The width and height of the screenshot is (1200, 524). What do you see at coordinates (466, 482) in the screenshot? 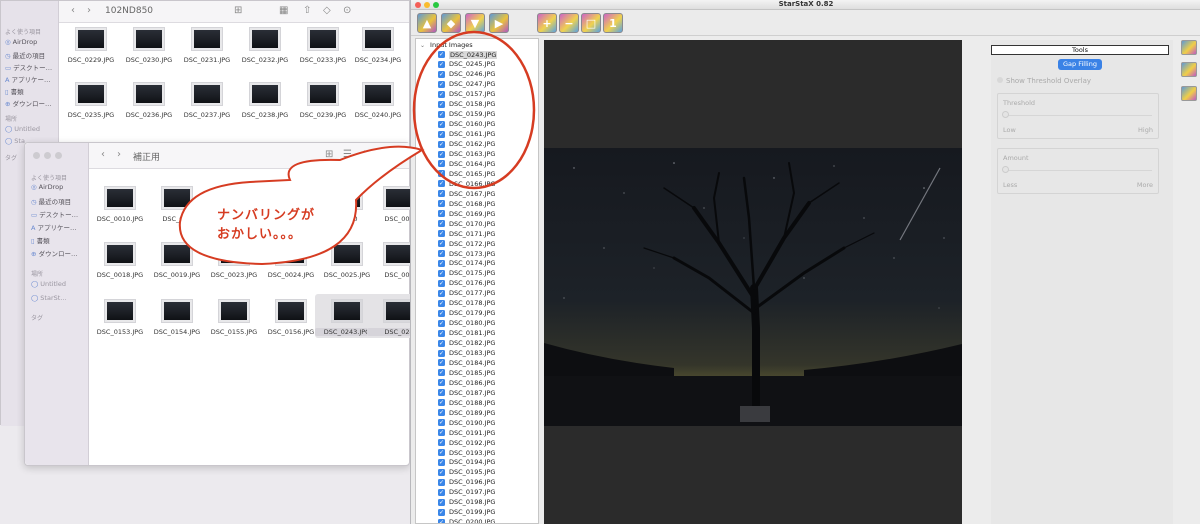
I see `input-image-row: ✓ DSC_0196.JPG` at bounding box center [466, 482].